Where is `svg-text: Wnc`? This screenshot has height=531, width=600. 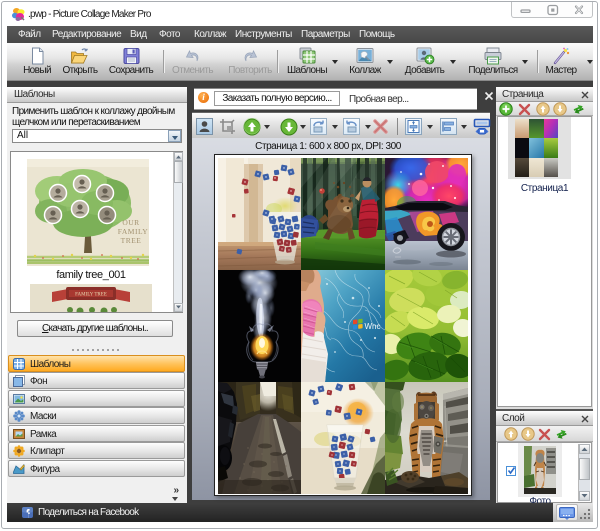 svg-text: Wnc is located at coordinates (373, 326).